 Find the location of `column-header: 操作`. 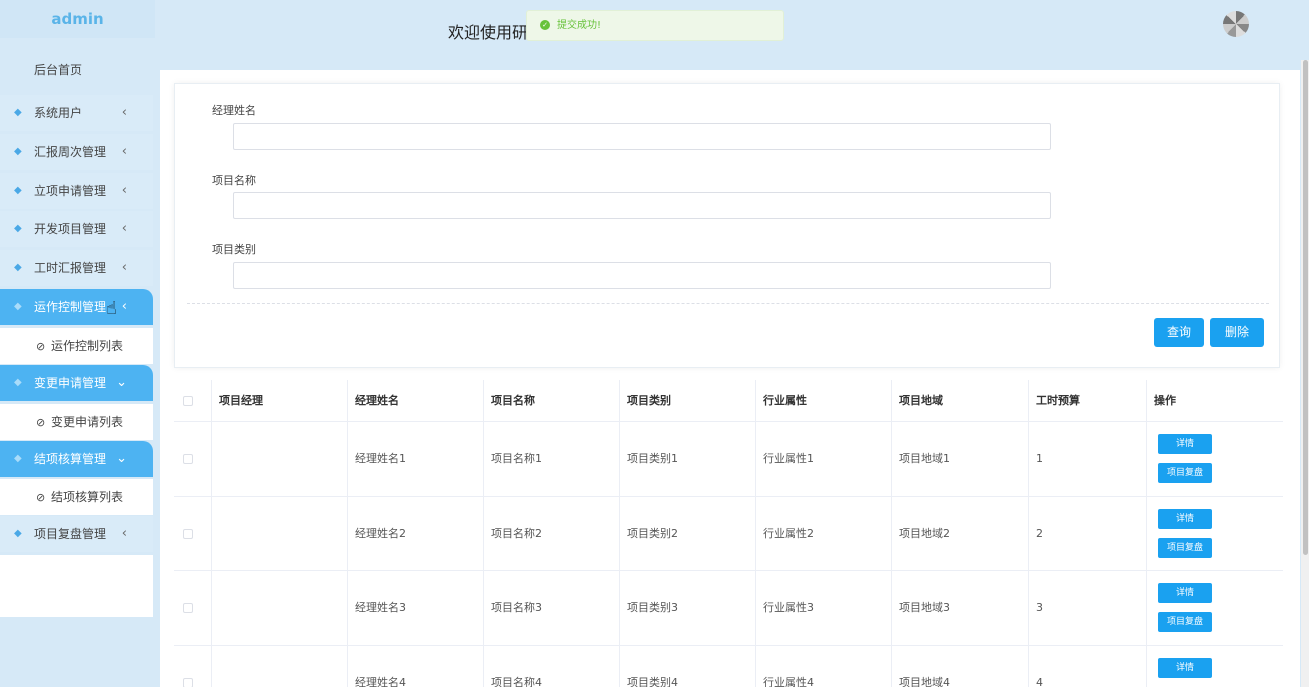

column-header: 操作 is located at coordinates (1214, 401).